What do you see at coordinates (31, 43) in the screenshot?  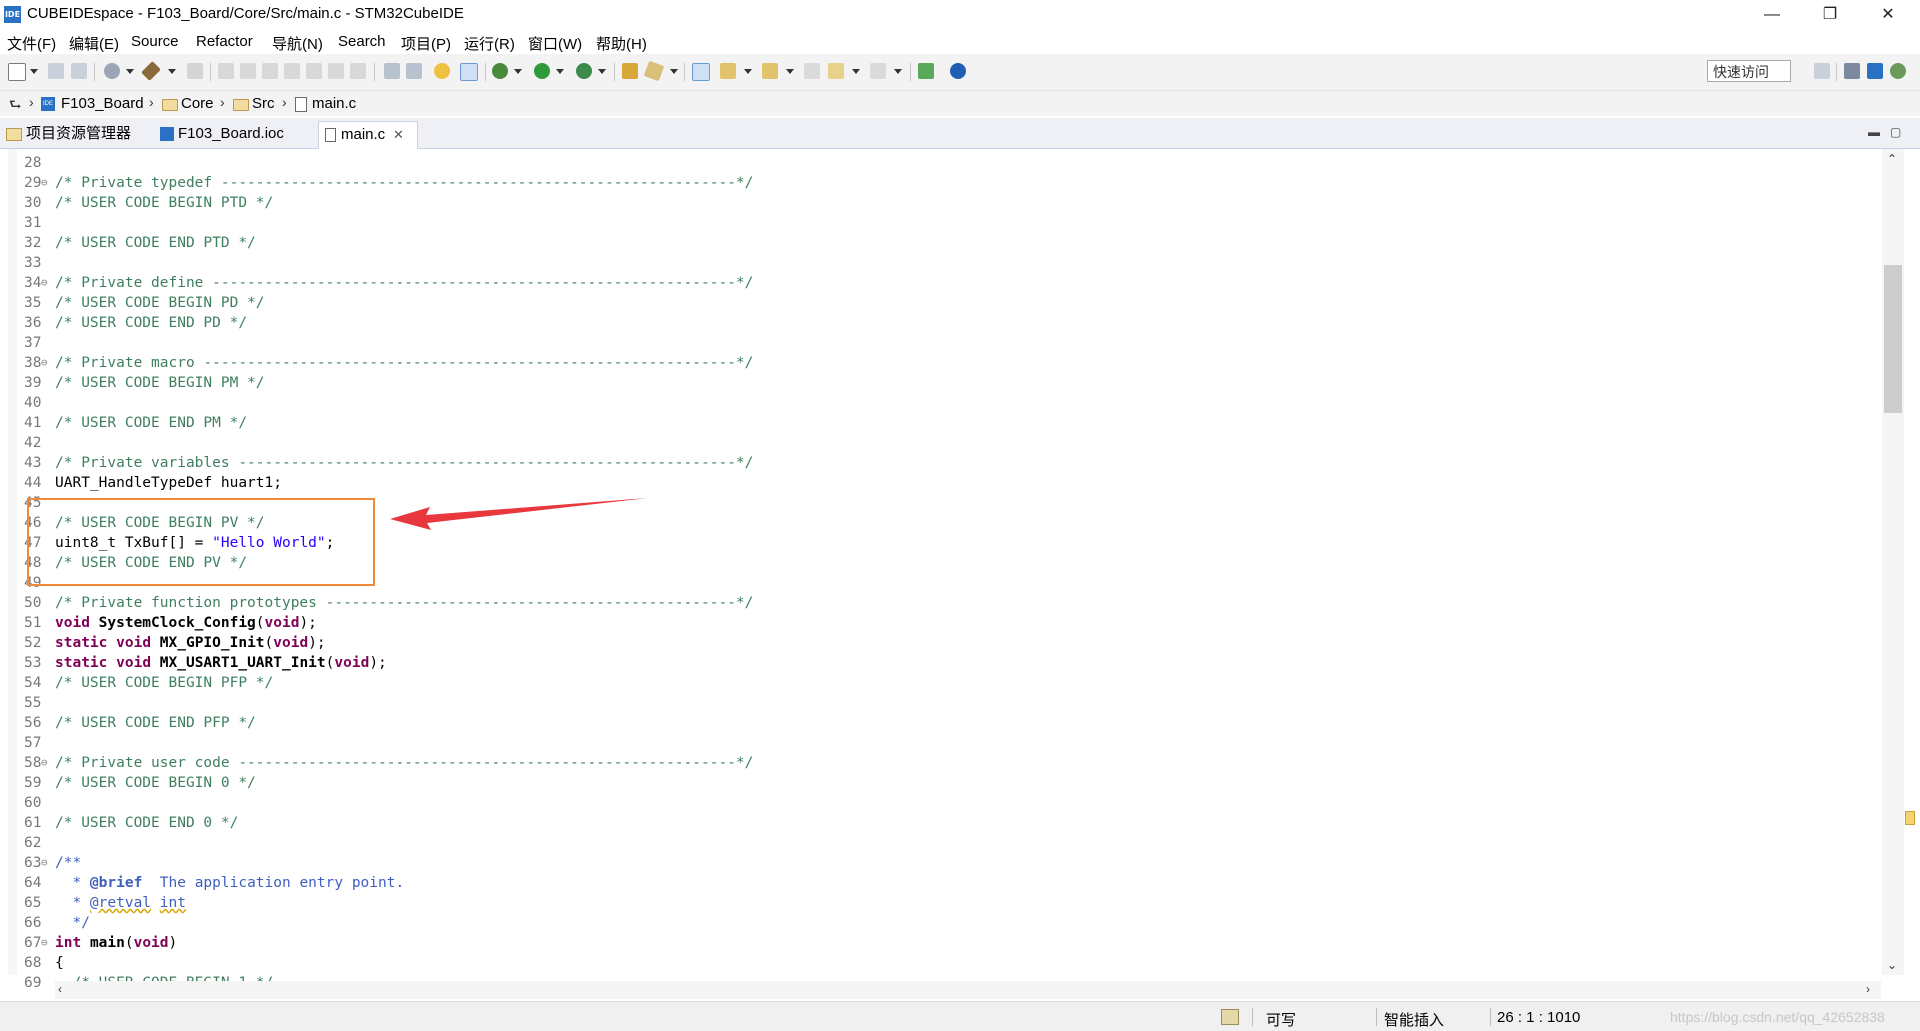 I see `menu-file: 文件(F)` at bounding box center [31, 43].